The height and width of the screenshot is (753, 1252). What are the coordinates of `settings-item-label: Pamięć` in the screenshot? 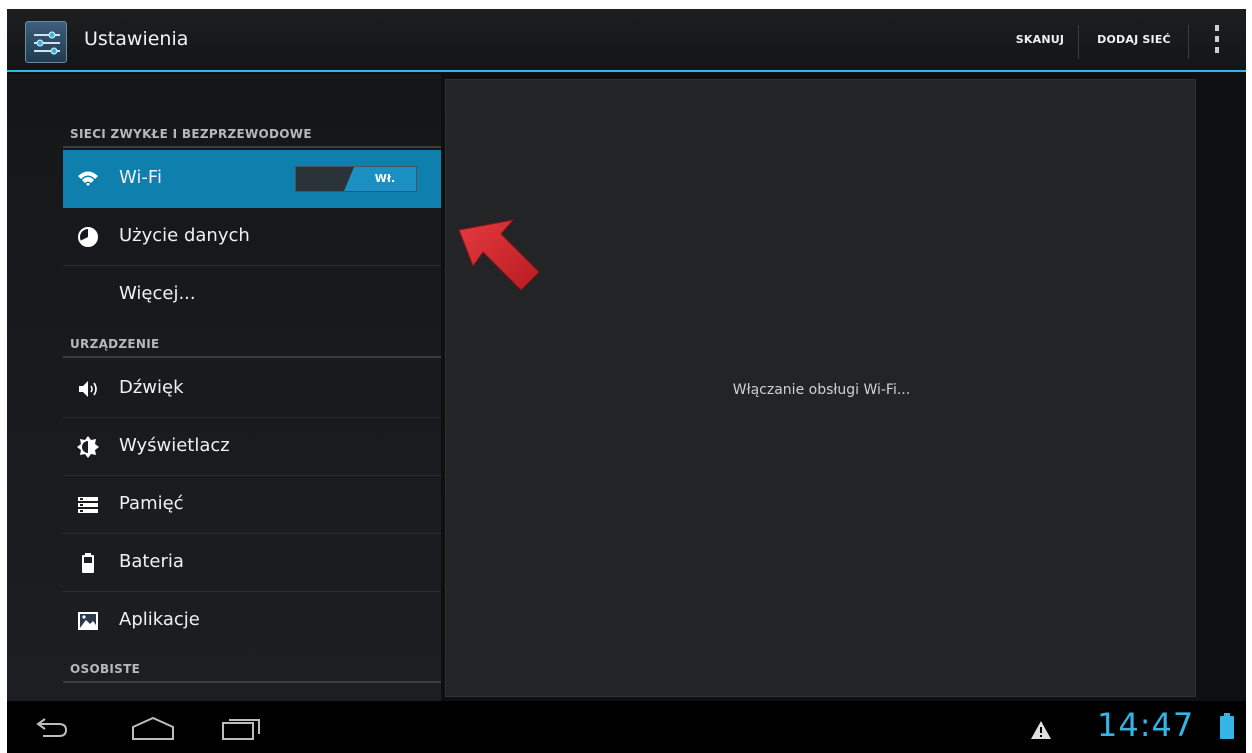 It's located at (151, 503).